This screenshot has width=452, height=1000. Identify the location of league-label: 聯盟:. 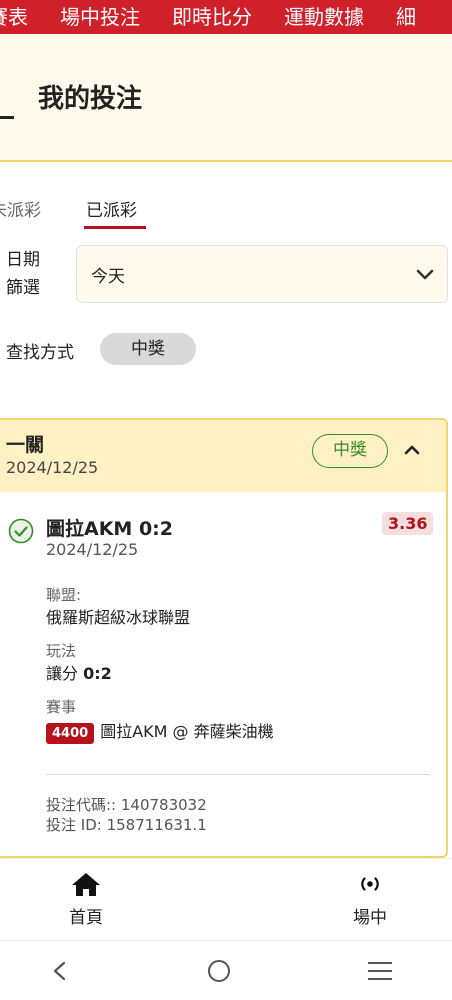
(64, 595).